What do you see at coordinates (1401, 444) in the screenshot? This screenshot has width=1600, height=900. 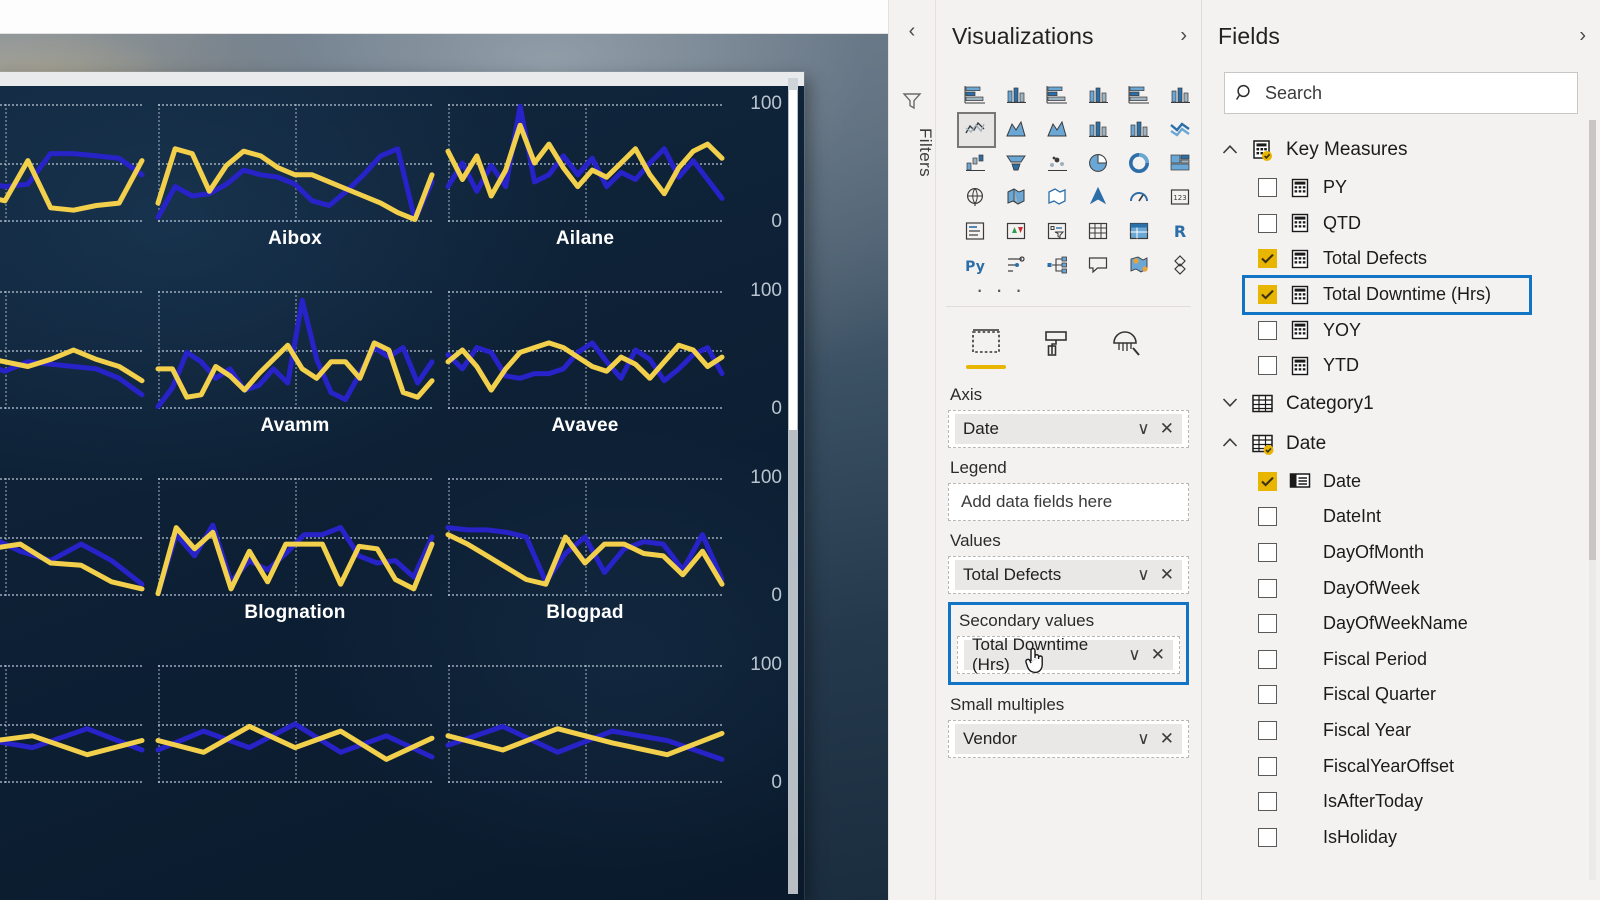 I see `fields-group-date: Date` at bounding box center [1401, 444].